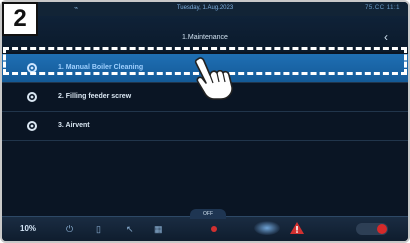  What do you see at coordinates (205, 225) in the screenshot?
I see `bottom-toolbar: OFF 10% ⏻ ▯ ↖ ▦` at bounding box center [205, 225].